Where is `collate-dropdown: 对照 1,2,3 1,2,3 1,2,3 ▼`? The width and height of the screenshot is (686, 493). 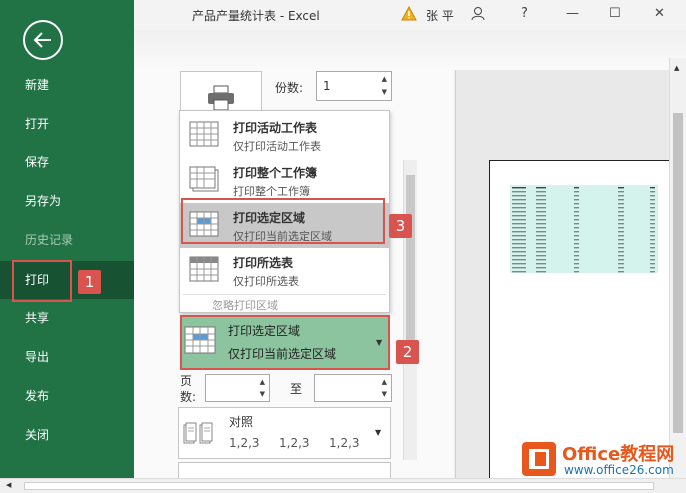 collate-dropdown: 对照 1,2,3 1,2,3 1,2,3 ▼ is located at coordinates (284, 433).